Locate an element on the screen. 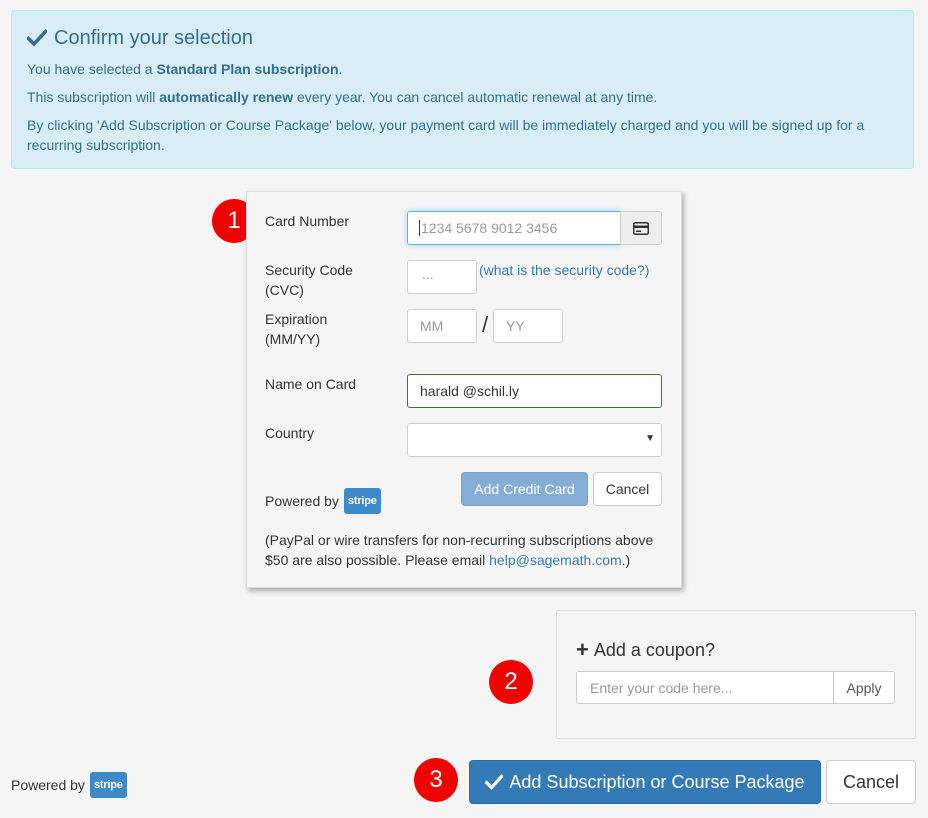 The image size is (928, 818). country-label: Country is located at coordinates (290, 433).